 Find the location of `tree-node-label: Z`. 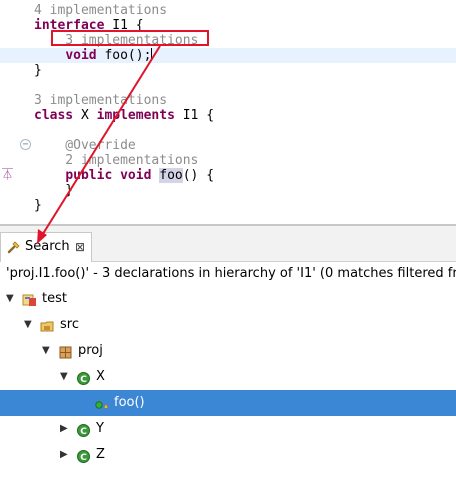

tree-node-label: Z is located at coordinates (100, 454).